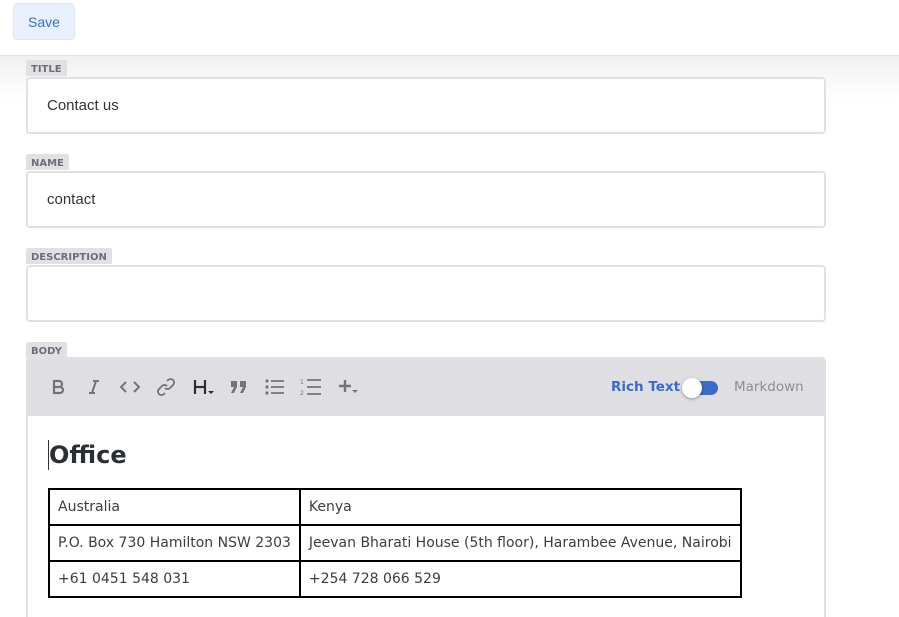 This screenshot has width=899, height=617. I want to click on heading-icon, so click(205, 387).